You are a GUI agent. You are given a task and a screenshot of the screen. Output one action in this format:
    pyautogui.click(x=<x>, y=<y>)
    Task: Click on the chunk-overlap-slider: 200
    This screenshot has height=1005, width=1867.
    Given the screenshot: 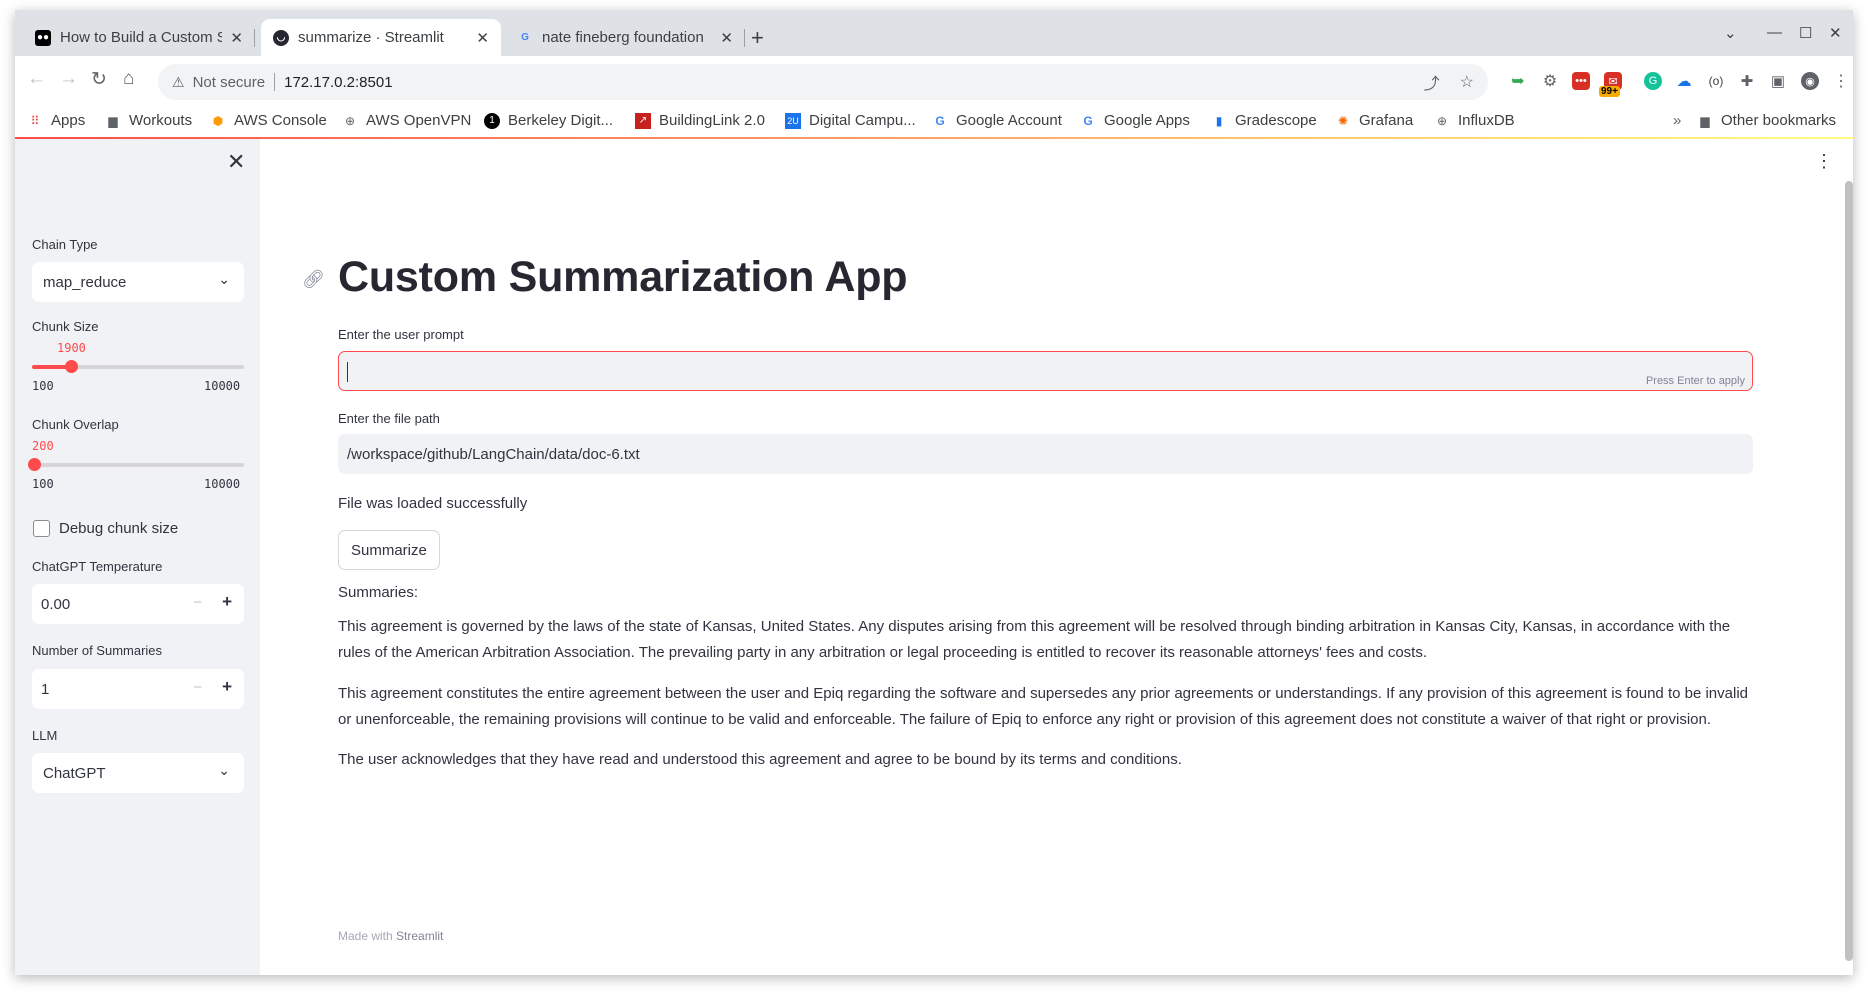 What is the action you would take?
    pyautogui.click(x=136, y=455)
    